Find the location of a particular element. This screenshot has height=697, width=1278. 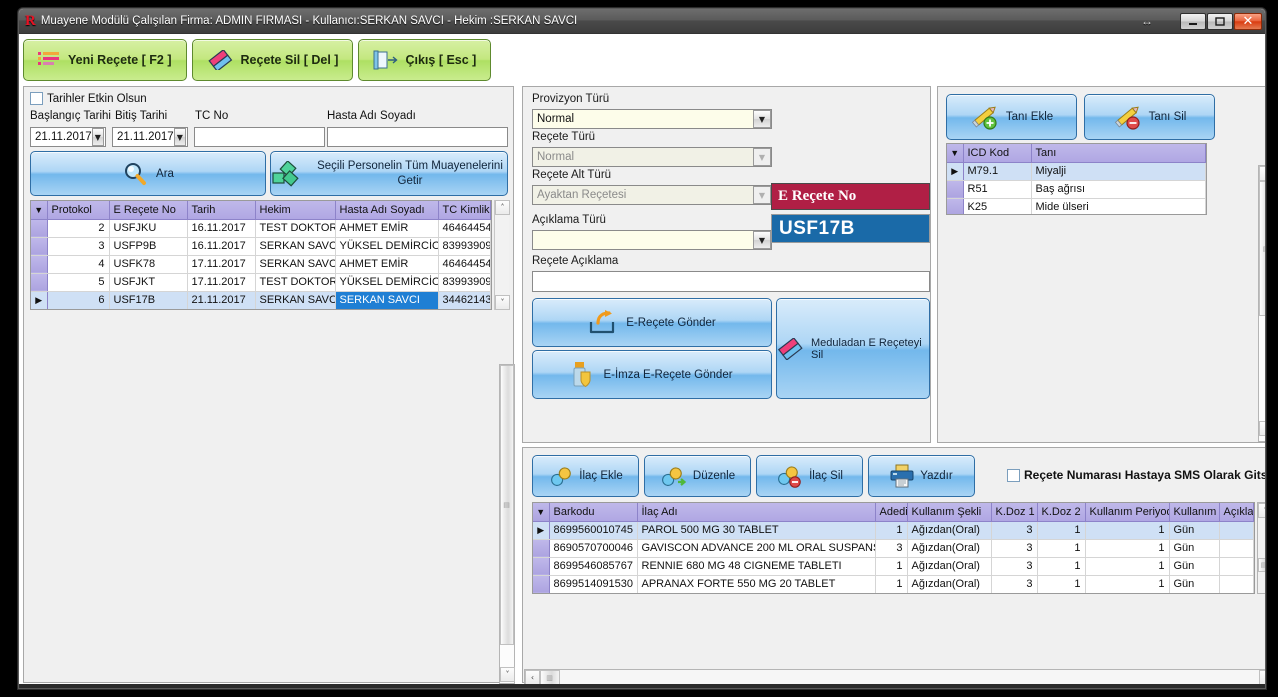

col-icd-kod: ICD Kod is located at coordinates (997, 153).